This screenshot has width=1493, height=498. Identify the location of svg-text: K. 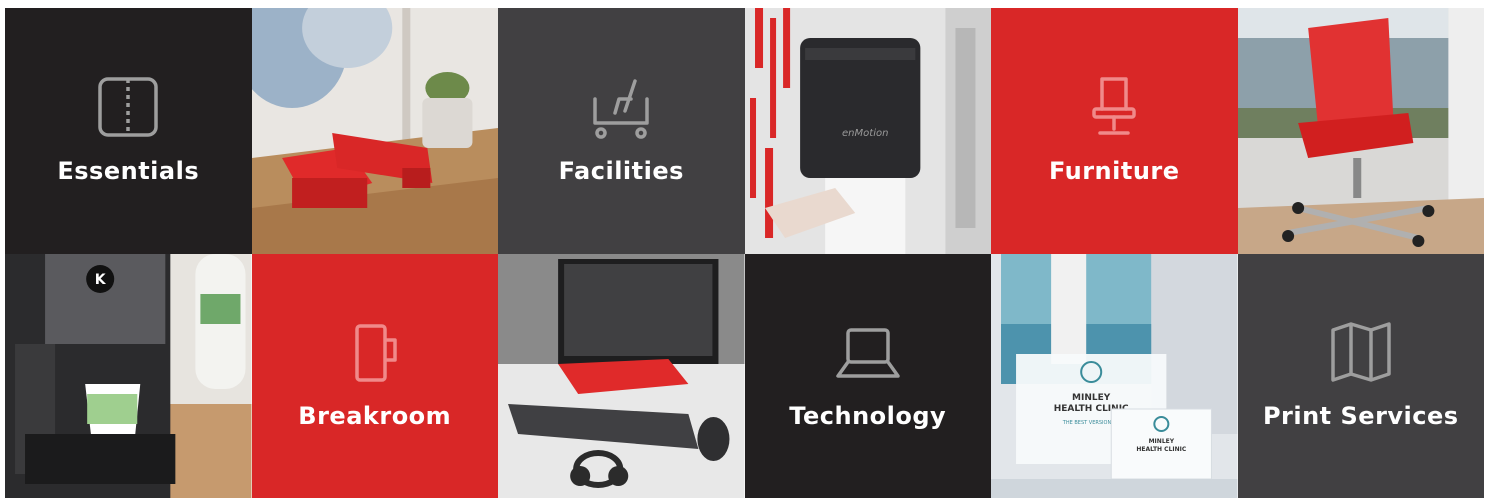
(101, 280).